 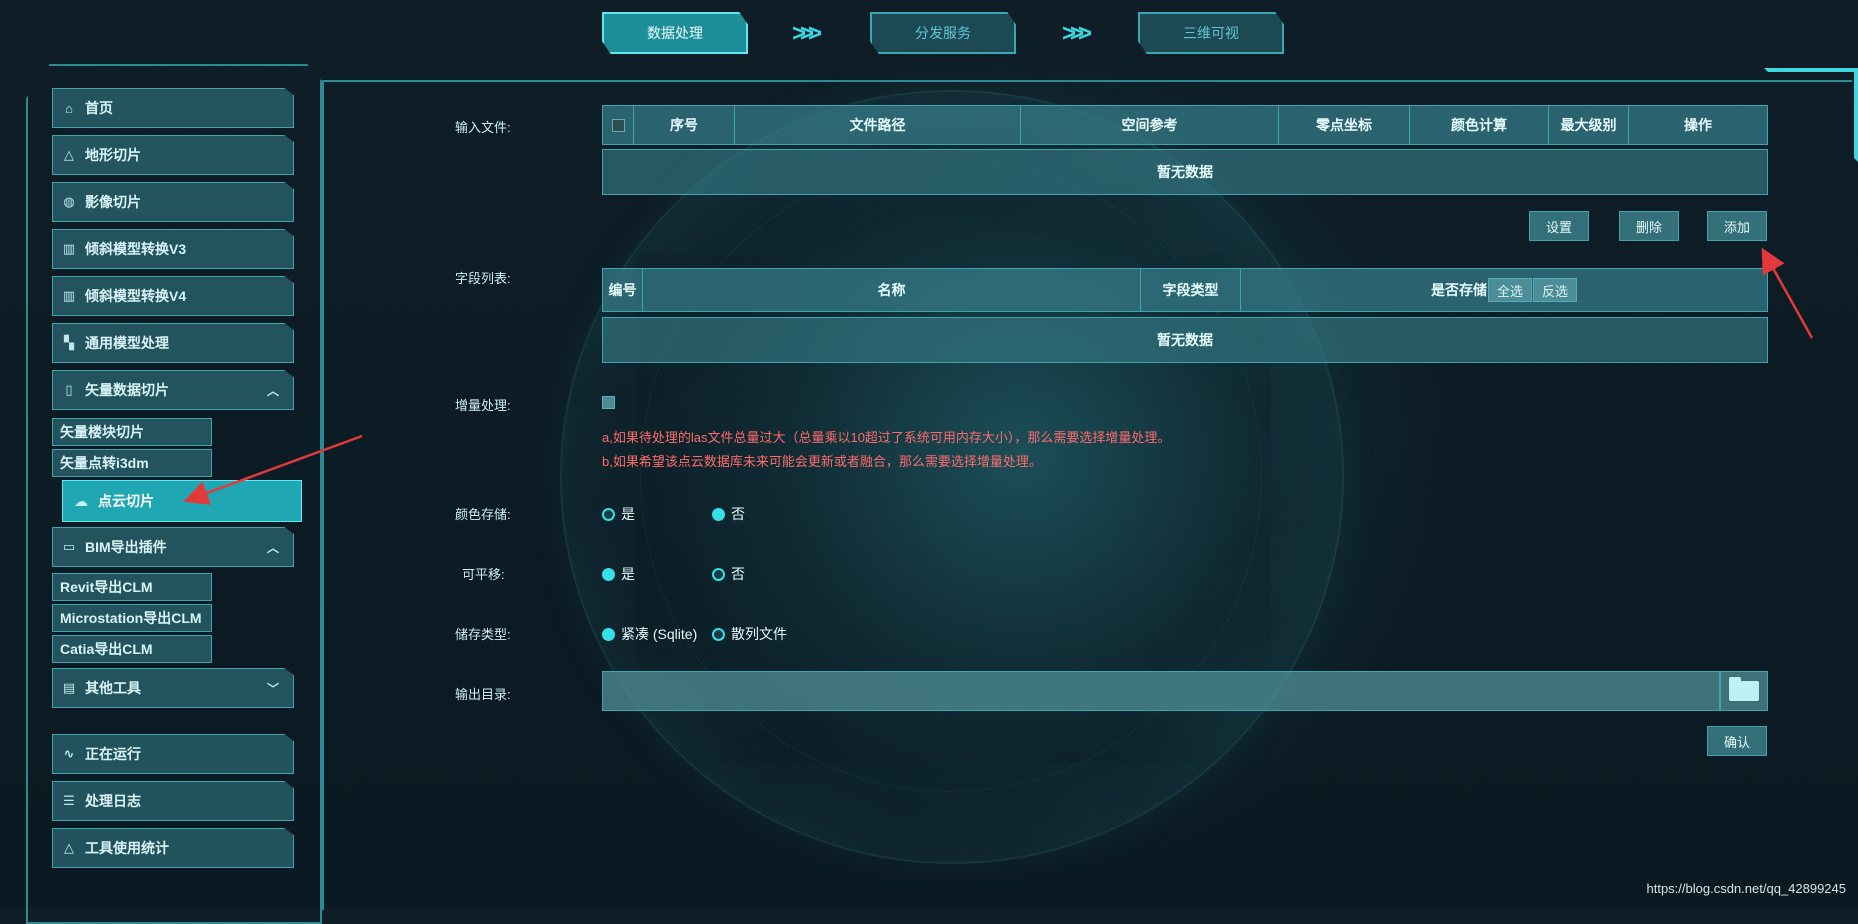 I want to click on watermark: https://blog.csdn.net/qq_42899245, so click(x=1746, y=888).